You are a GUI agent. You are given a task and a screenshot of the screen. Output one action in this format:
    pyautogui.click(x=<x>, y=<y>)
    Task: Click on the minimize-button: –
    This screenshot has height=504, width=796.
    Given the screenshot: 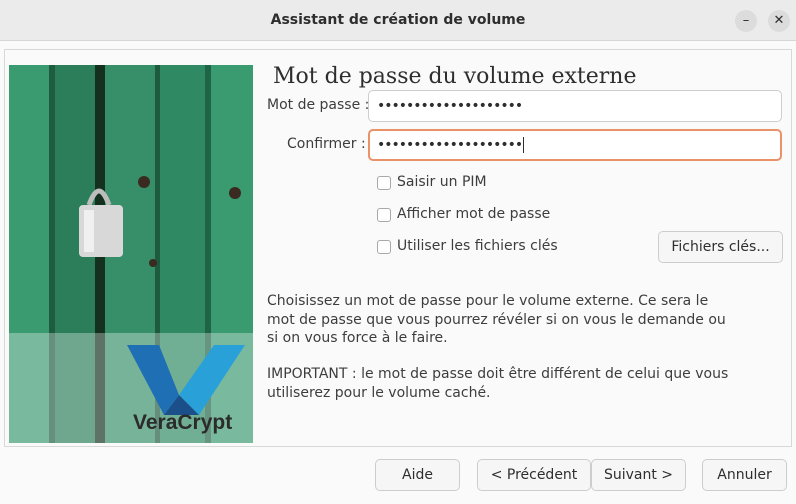 What is the action you would take?
    pyautogui.click(x=746, y=21)
    